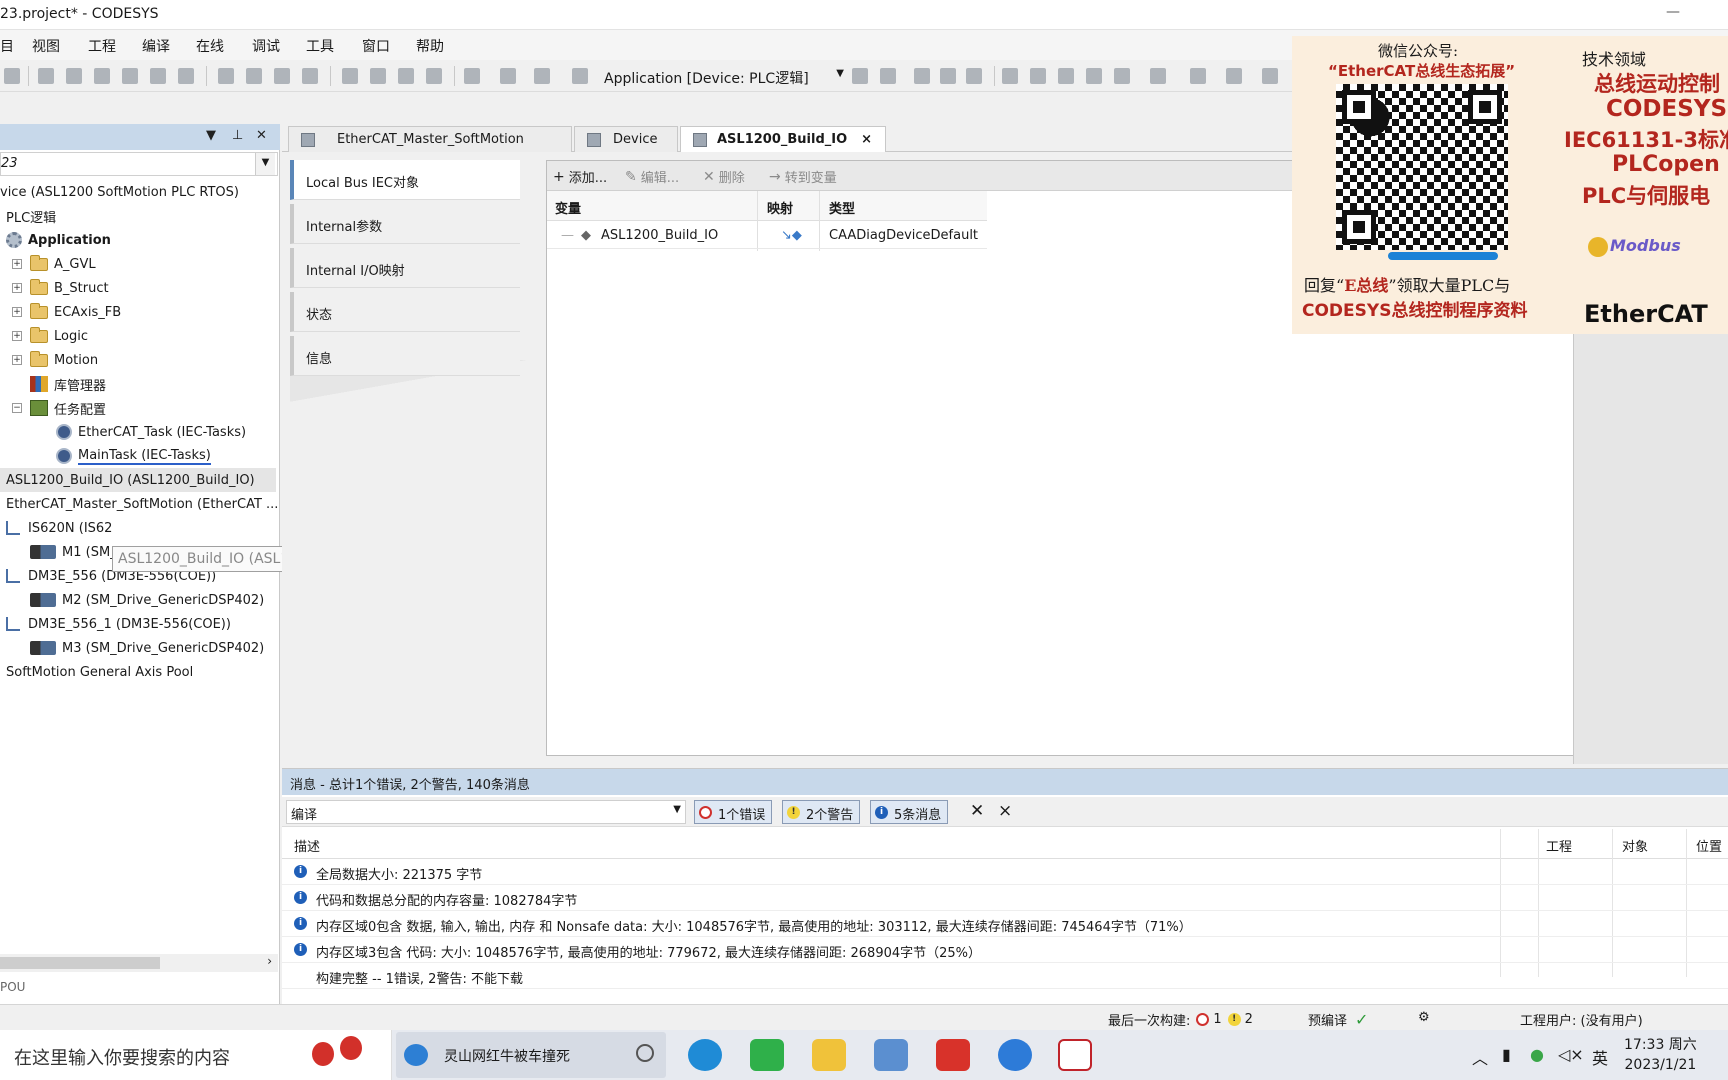 The height and width of the screenshot is (1080, 1728). I want to click on tree-item-axis-pool: SoftMotion General Axis Pool, so click(99, 672).